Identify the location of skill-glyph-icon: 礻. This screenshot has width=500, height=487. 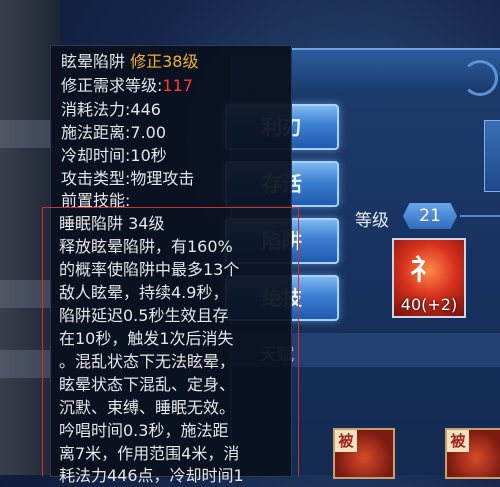
(424, 269).